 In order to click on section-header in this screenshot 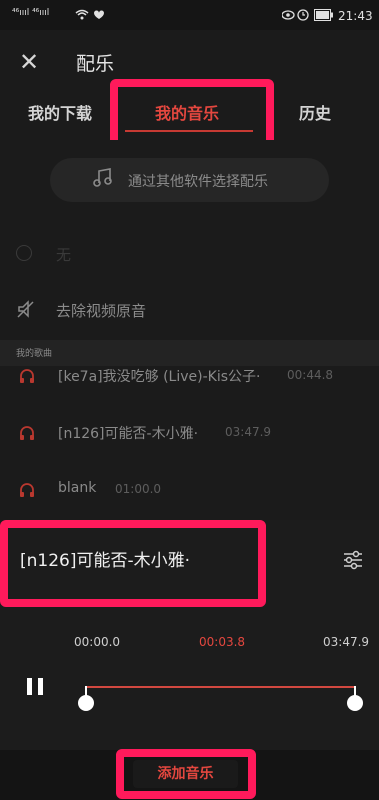, I will do `click(189, 353)`.